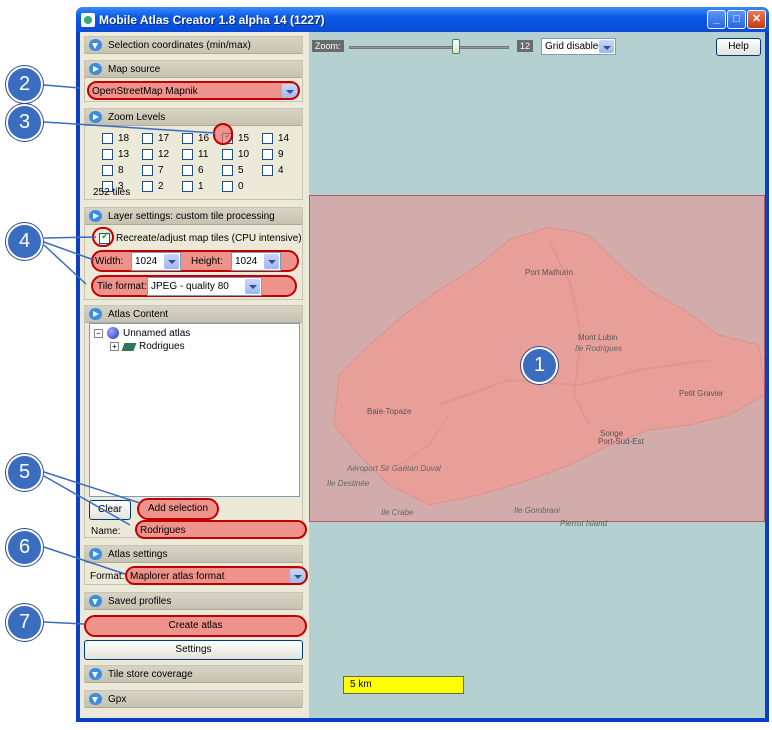 The height and width of the screenshot is (730, 772). Describe the element at coordinates (24, 84) in the screenshot. I see `callout-2: 2` at that location.